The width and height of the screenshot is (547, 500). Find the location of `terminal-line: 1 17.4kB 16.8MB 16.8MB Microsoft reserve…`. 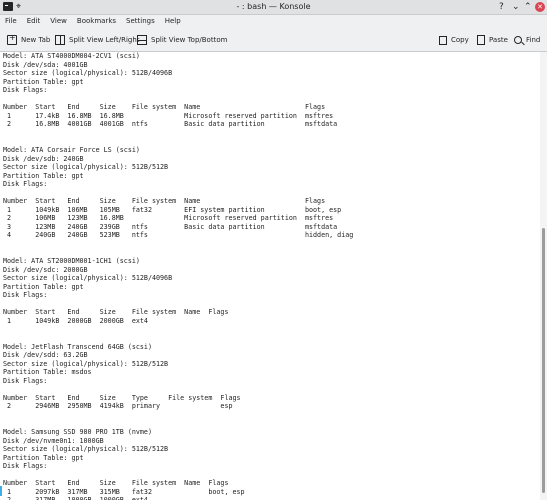

terminal-line: 1 17.4kB 16.8MB 16.8MB Microsoft reserve… is located at coordinates (168, 115).